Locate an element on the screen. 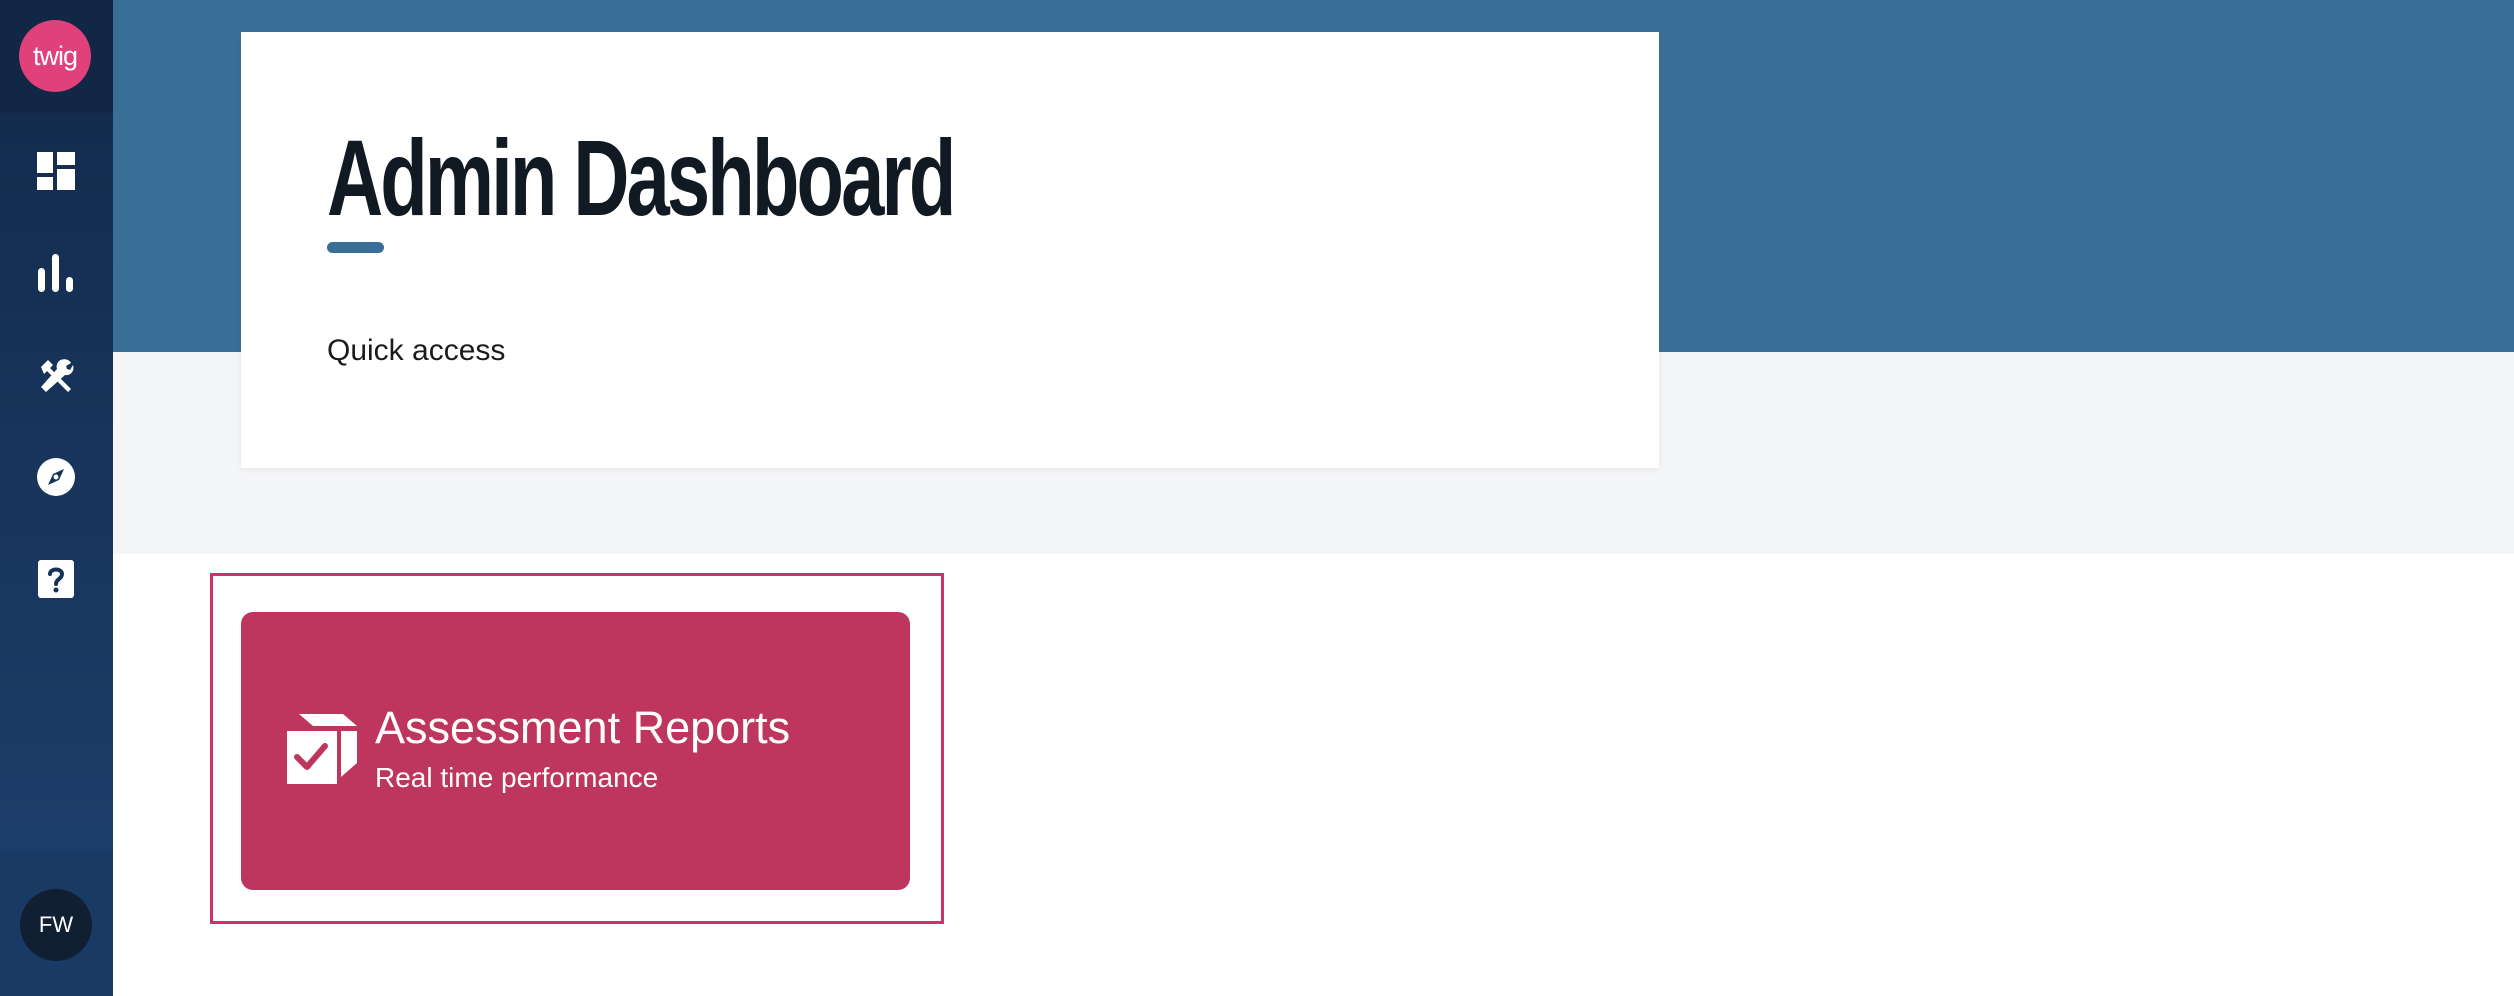 The image size is (2514, 996). box-check-icon is located at coordinates (322, 751).